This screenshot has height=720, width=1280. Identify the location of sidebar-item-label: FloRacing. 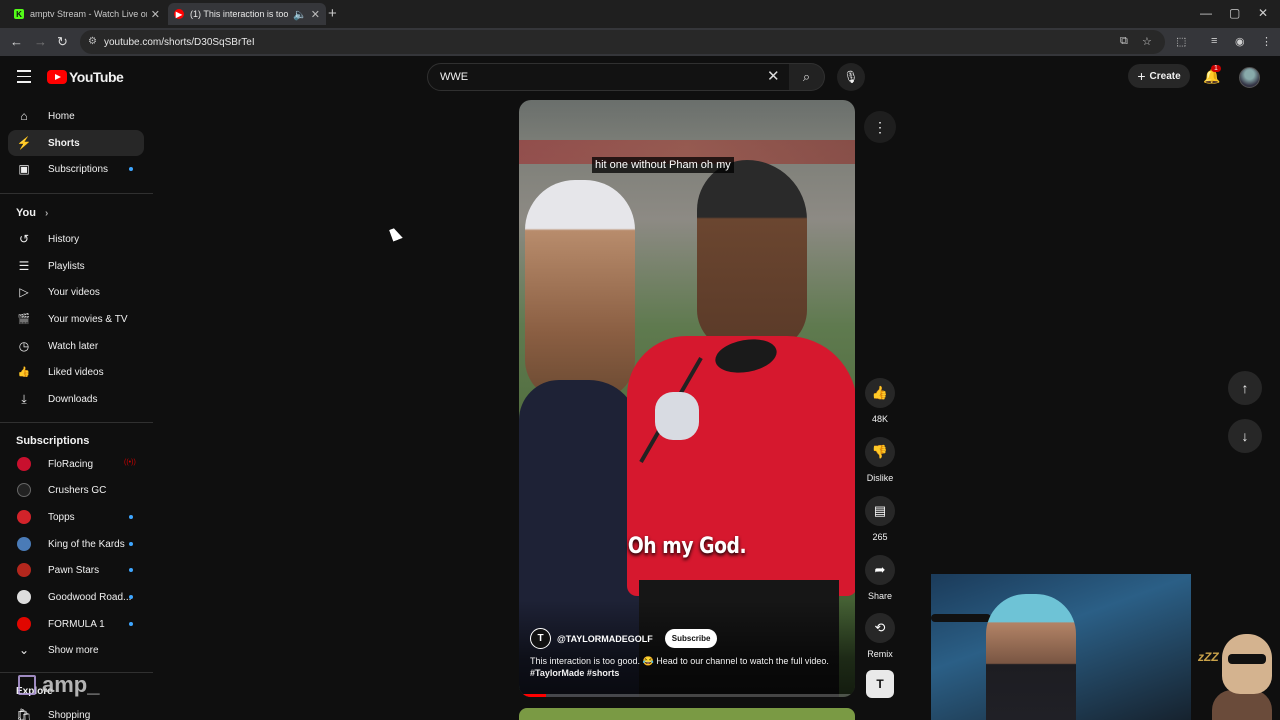
(71, 464).